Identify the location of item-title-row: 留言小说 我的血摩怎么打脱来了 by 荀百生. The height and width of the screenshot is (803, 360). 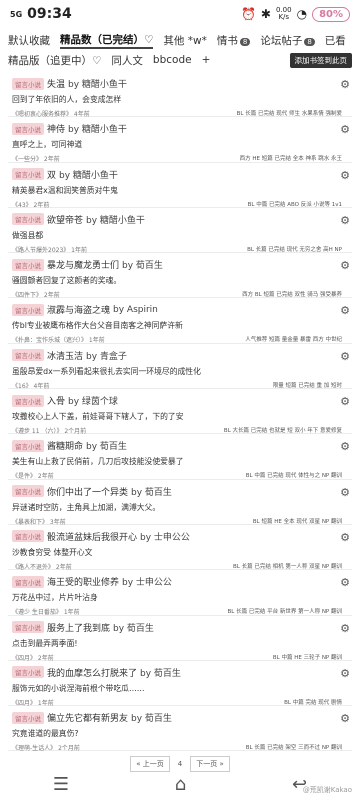
(162, 672).